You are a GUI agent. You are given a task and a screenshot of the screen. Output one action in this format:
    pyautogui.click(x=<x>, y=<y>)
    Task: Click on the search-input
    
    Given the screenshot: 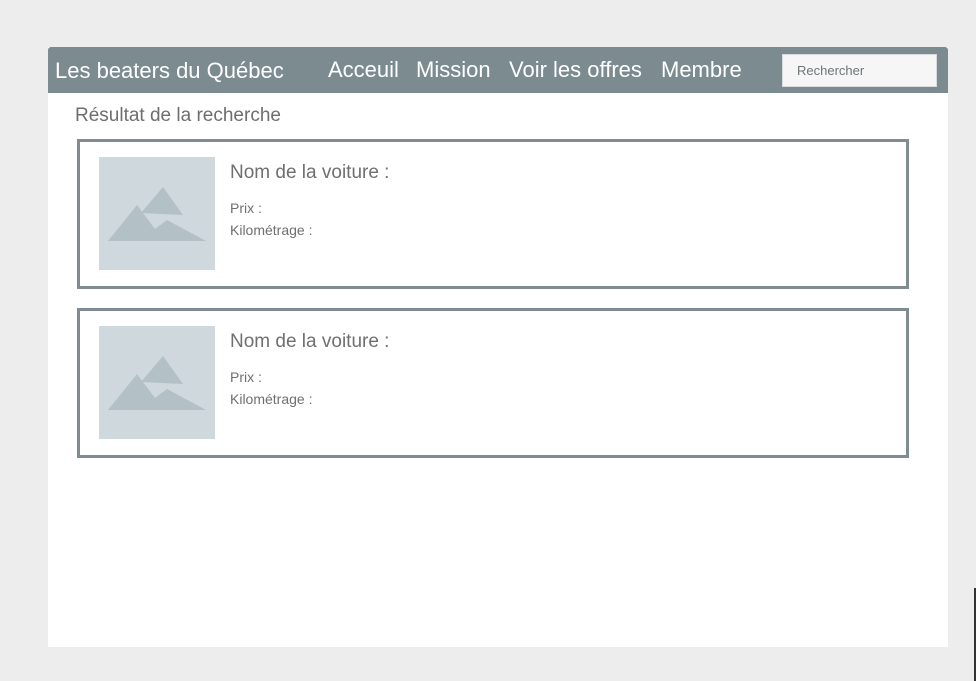 What is the action you would take?
    pyautogui.click(x=859, y=70)
    